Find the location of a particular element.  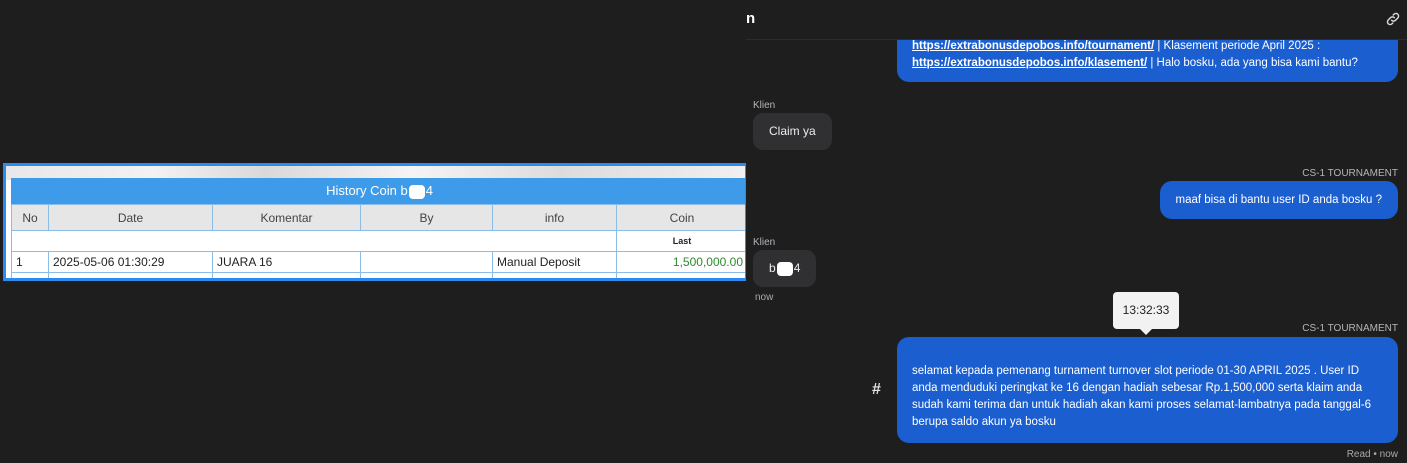

message-text: b is located at coordinates (772, 268).